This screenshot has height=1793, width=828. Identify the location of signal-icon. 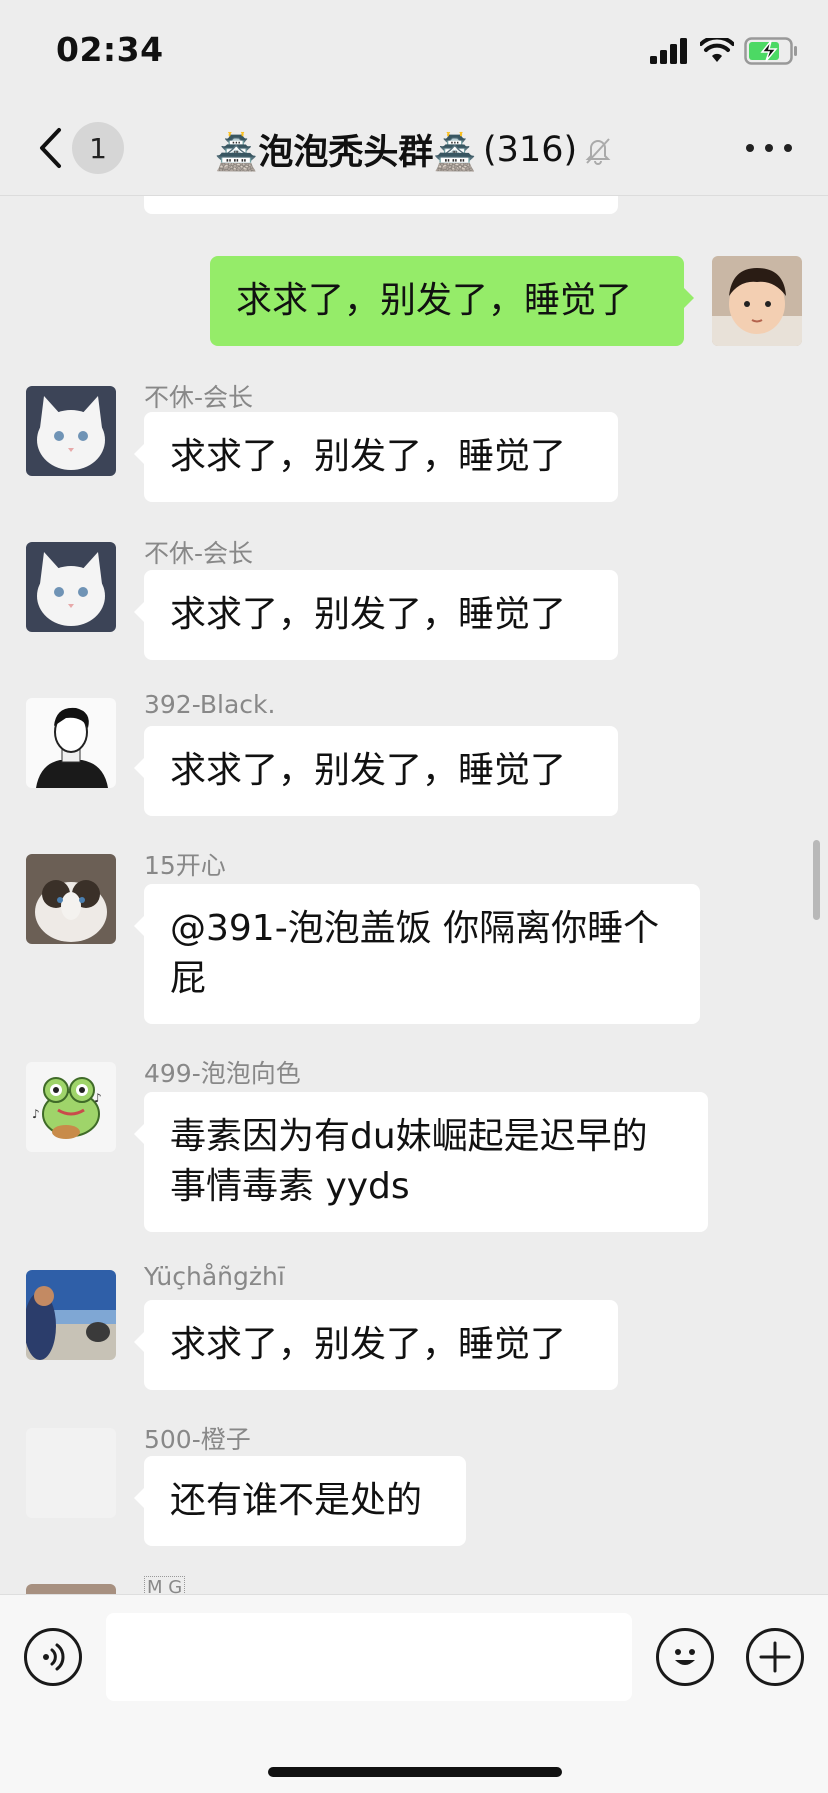
(668, 51).